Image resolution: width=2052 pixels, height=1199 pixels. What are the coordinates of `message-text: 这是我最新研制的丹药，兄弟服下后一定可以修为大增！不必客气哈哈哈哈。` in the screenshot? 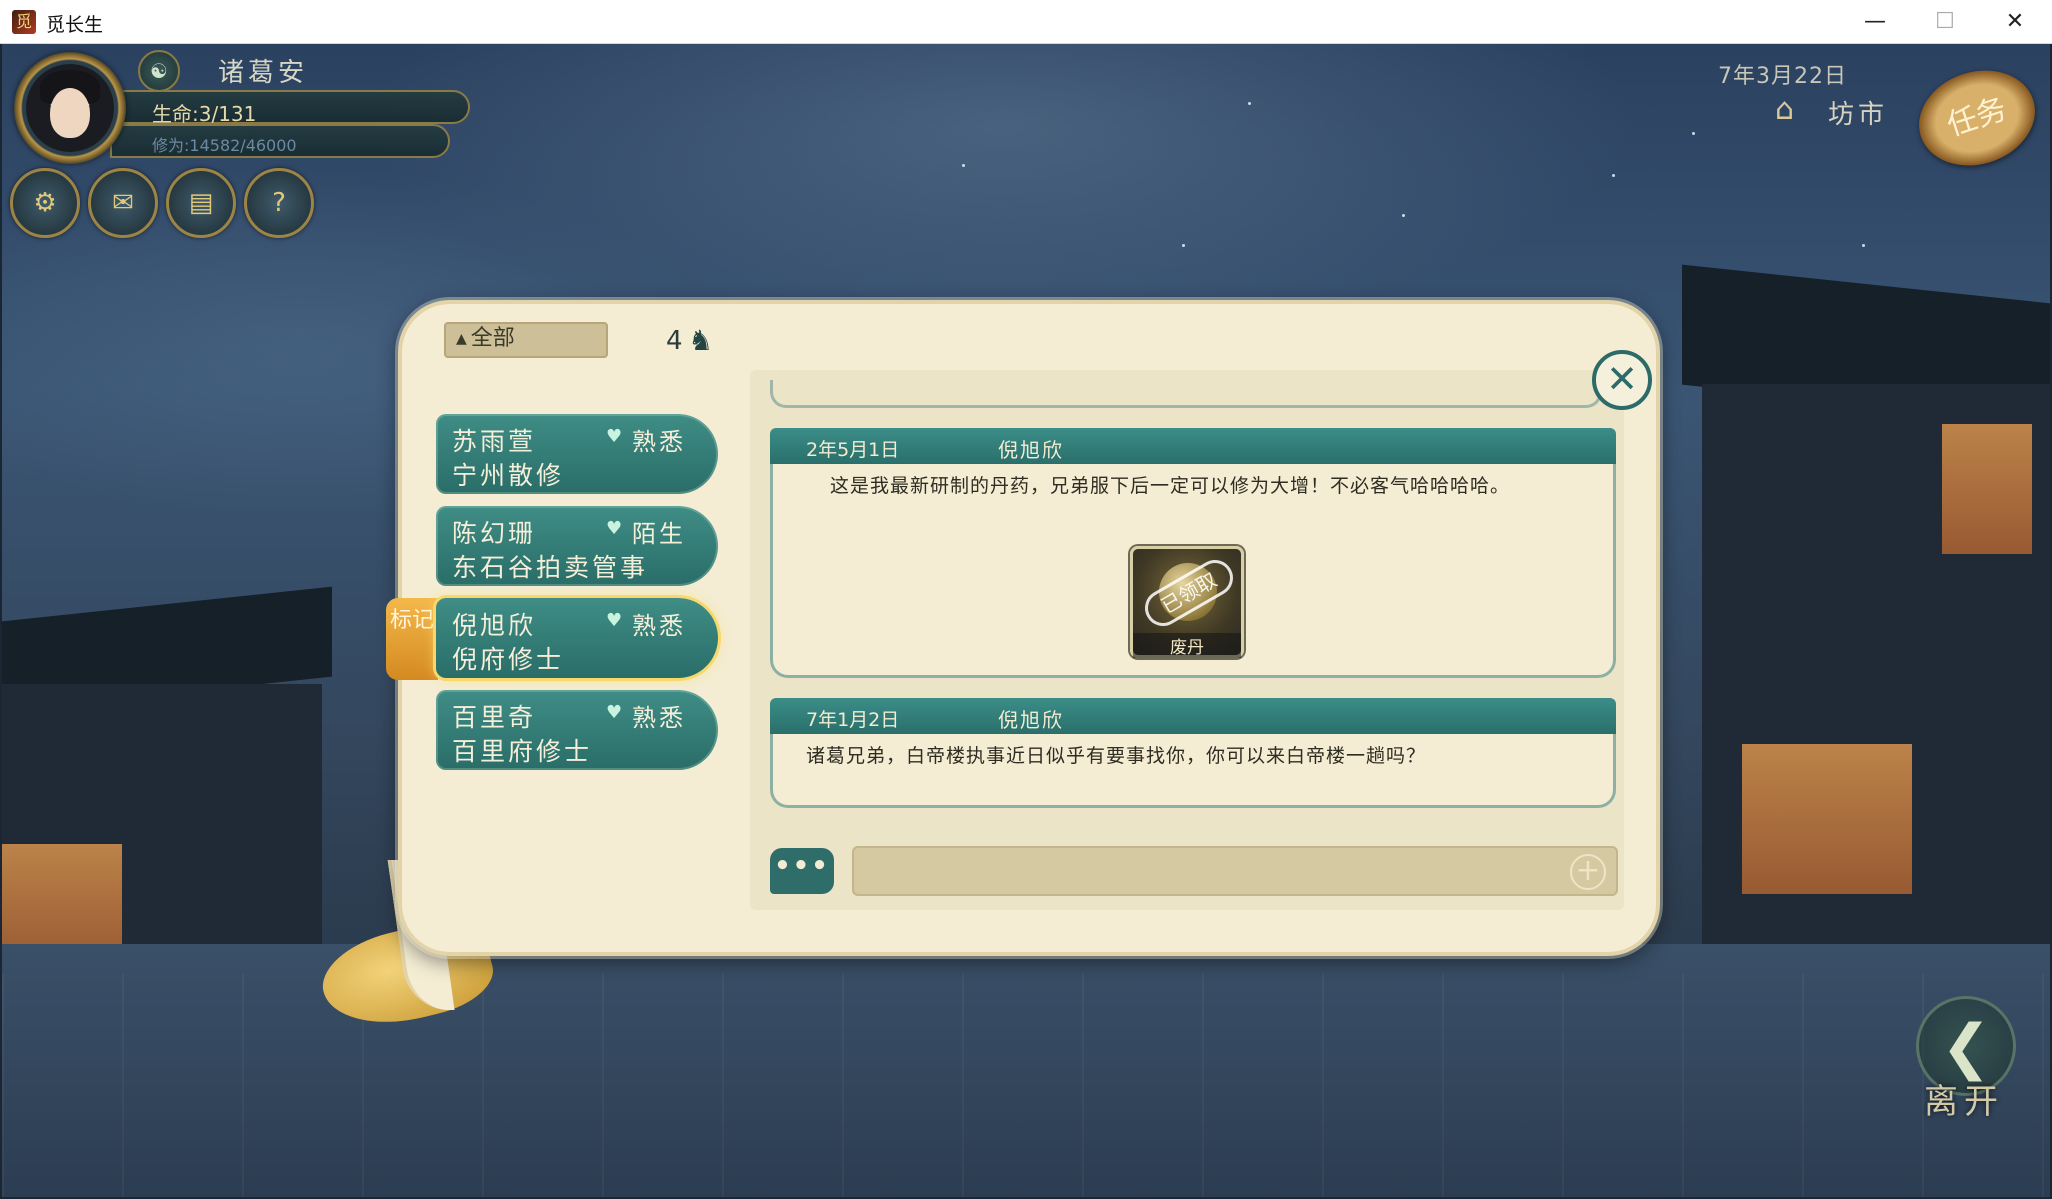 It's located at (1170, 486).